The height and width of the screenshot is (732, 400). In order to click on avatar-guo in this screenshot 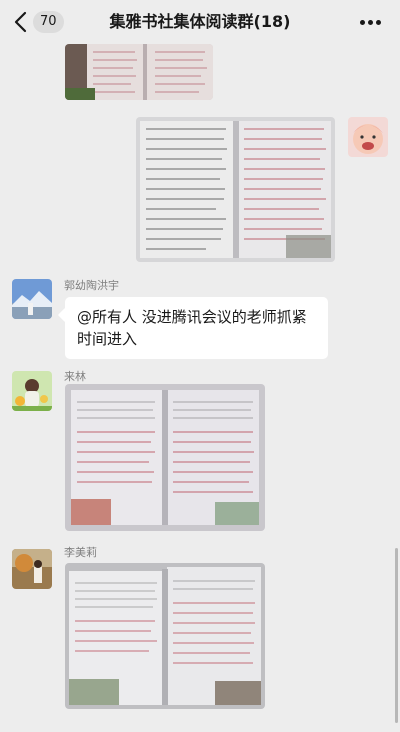, I will do `click(32, 299)`.